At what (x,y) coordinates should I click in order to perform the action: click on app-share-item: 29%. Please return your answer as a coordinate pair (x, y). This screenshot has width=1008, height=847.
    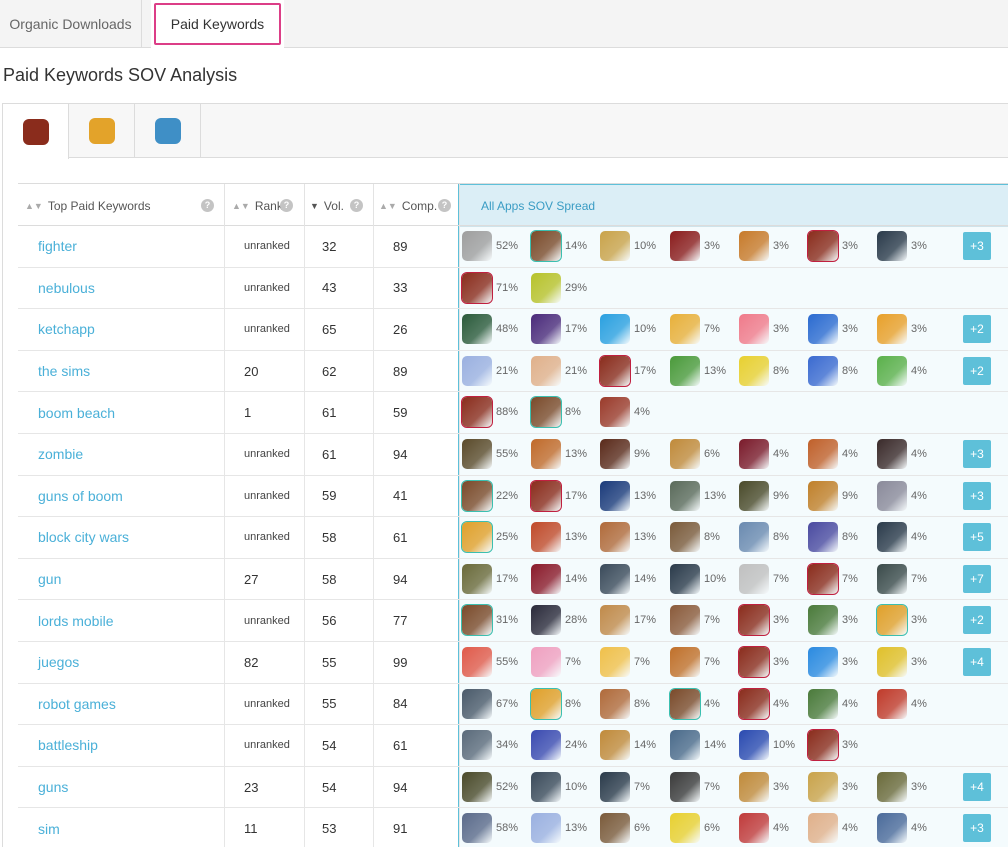
    Looking at the image, I should click on (559, 287).